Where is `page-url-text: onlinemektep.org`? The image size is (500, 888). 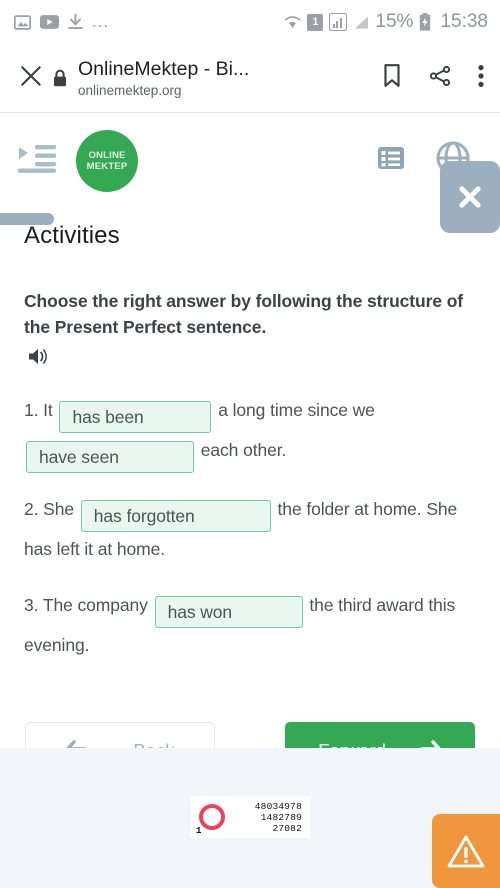 page-url-text: onlinemektep.org is located at coordinates (130, 90).